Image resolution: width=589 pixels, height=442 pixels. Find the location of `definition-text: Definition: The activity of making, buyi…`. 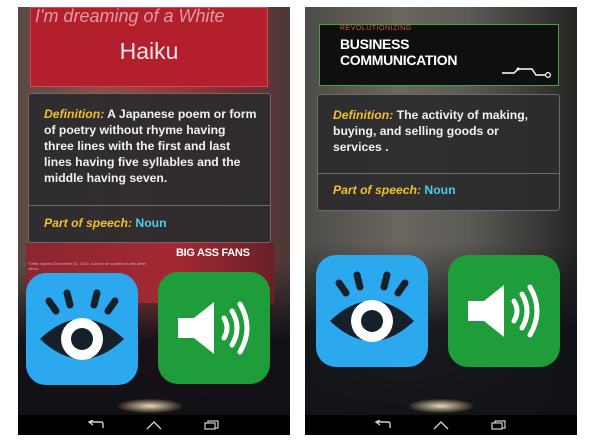

definition-text: Definition: The activity of making, buyi… is located at coordinates (438, 125).